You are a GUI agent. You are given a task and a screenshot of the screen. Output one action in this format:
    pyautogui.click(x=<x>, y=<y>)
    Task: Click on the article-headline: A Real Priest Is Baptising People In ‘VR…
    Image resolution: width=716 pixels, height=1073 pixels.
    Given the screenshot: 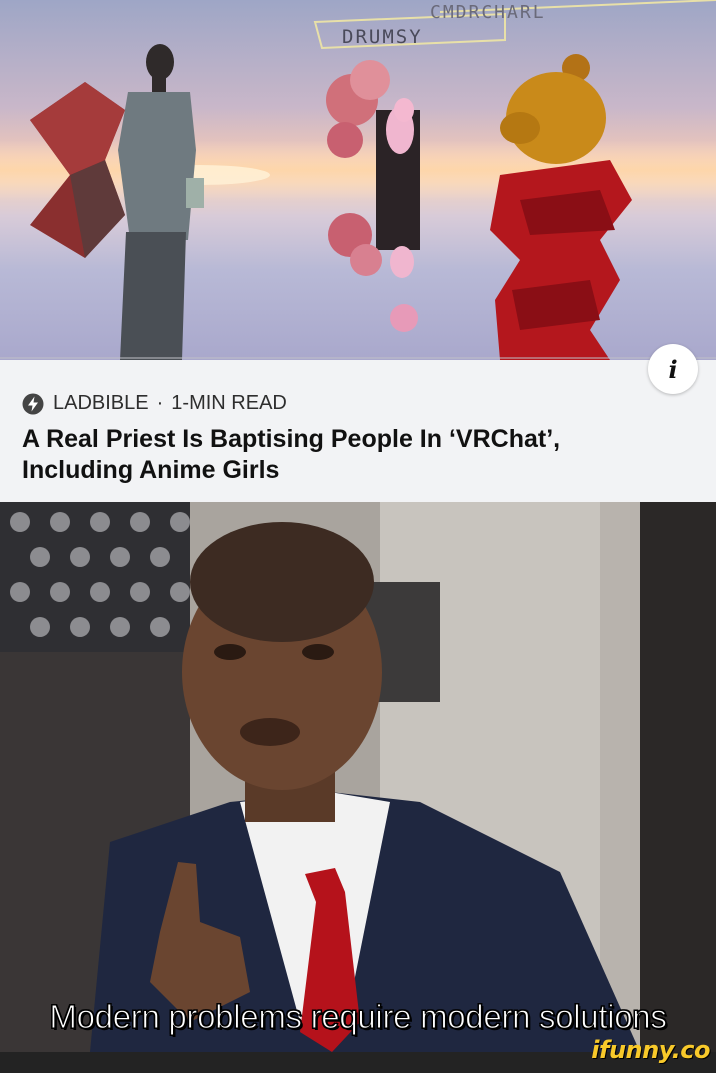 What is the action you would take?
    pyautogui.click(x=332, y=455)
    